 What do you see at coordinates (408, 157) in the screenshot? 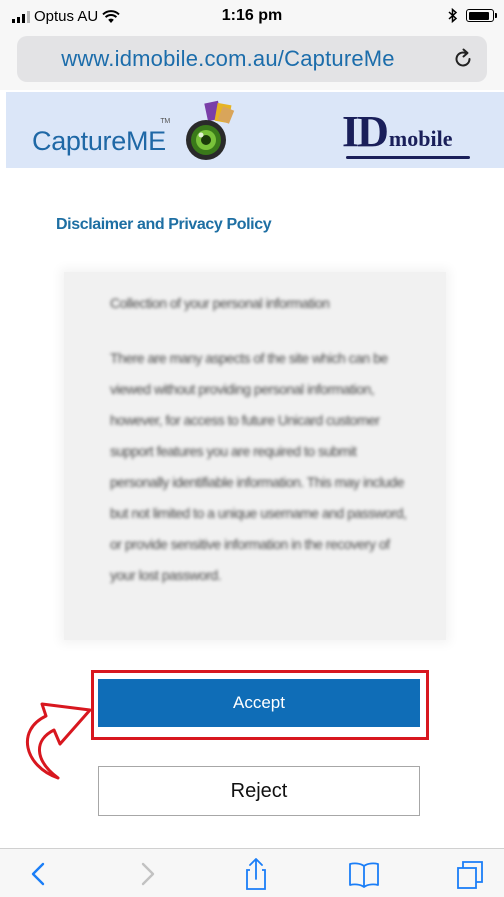
I see `idmobile-logo-swoosh` at bounding box center [408, 157].